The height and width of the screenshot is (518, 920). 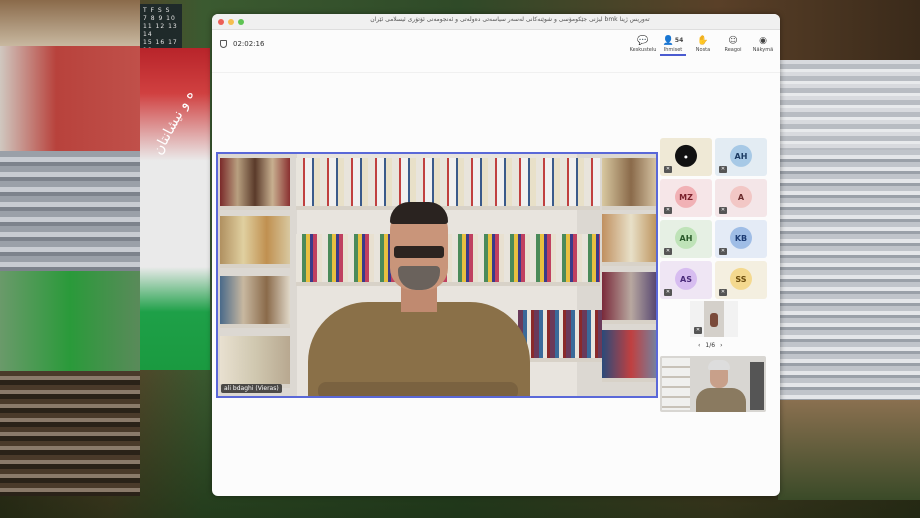 What do you see at coordinates (175, 209) in the screenshot?
I see `flag-panel` at bounding box center [175, 209].